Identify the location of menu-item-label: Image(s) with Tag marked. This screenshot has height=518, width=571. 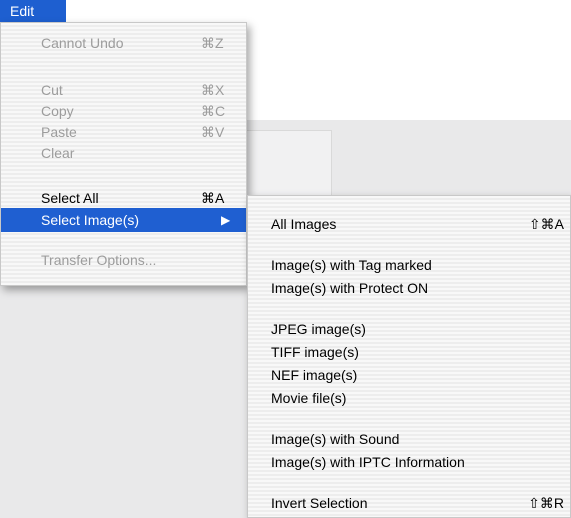
(351, 265).